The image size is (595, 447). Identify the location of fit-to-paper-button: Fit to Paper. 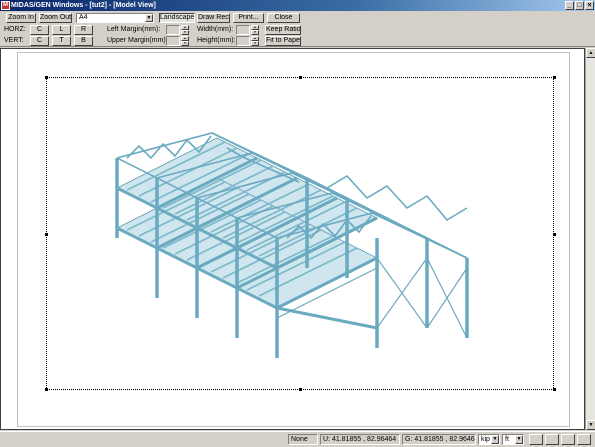
(283, 41).